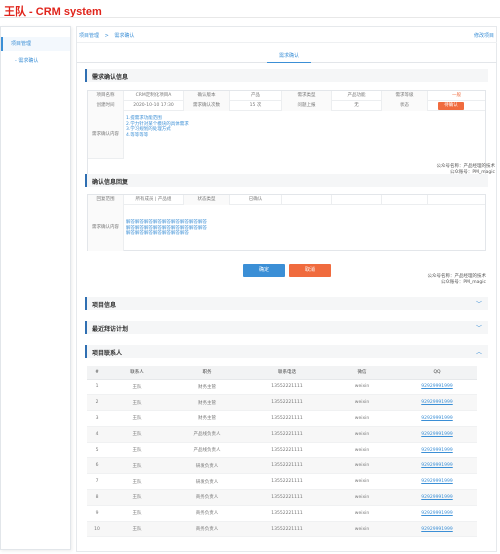 Image resolution: width=500 pixels, height=554 pixels. What do you see at coordinates (154, 106) in the screenshot?
I see `value-create-time: 2020-10-10 17:30` at bounding box center [154, 106].